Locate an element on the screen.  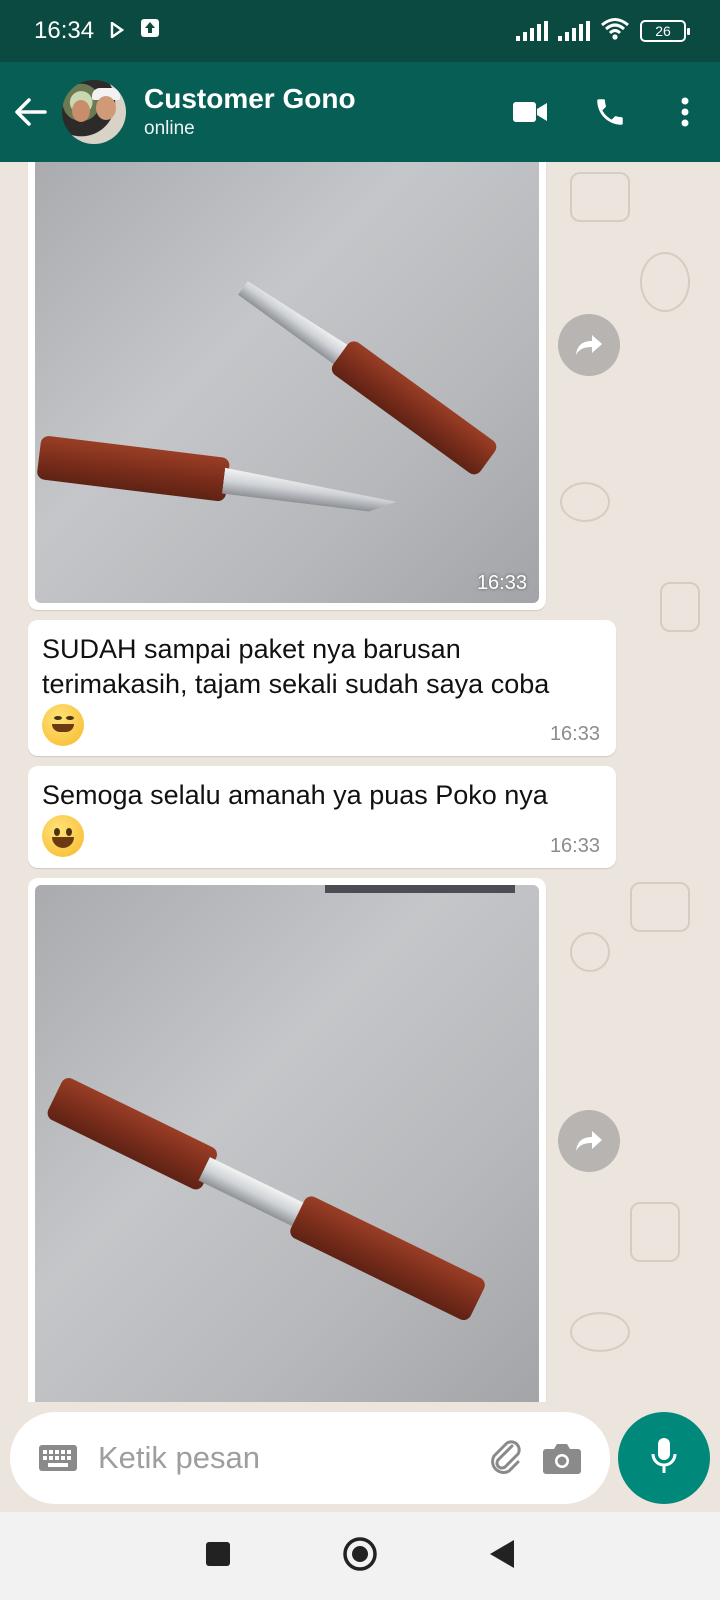
home-circle-icon is located at coordinates (360, 1556).